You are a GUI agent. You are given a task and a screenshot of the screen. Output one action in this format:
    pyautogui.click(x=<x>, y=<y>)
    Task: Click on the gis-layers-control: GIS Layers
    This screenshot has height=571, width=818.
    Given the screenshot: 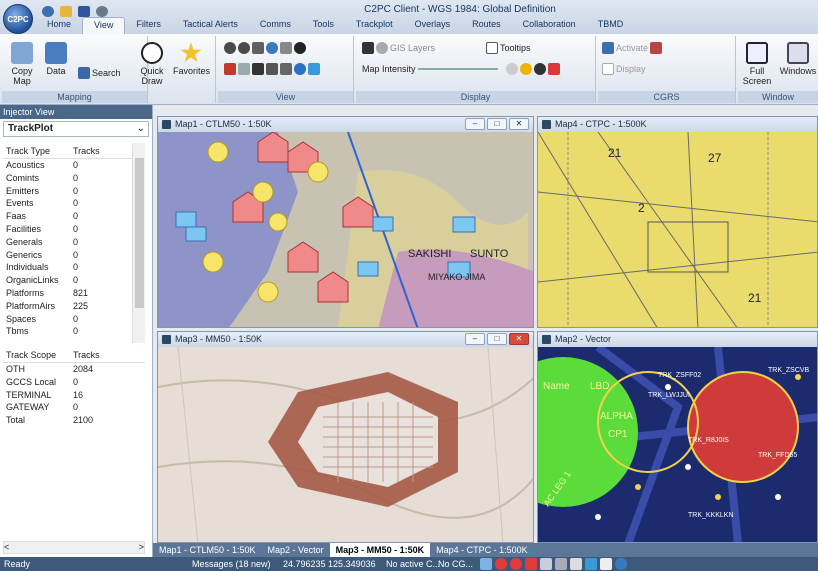 What is the action you would take?
    pyautogui.click(x=398, y=48)
    